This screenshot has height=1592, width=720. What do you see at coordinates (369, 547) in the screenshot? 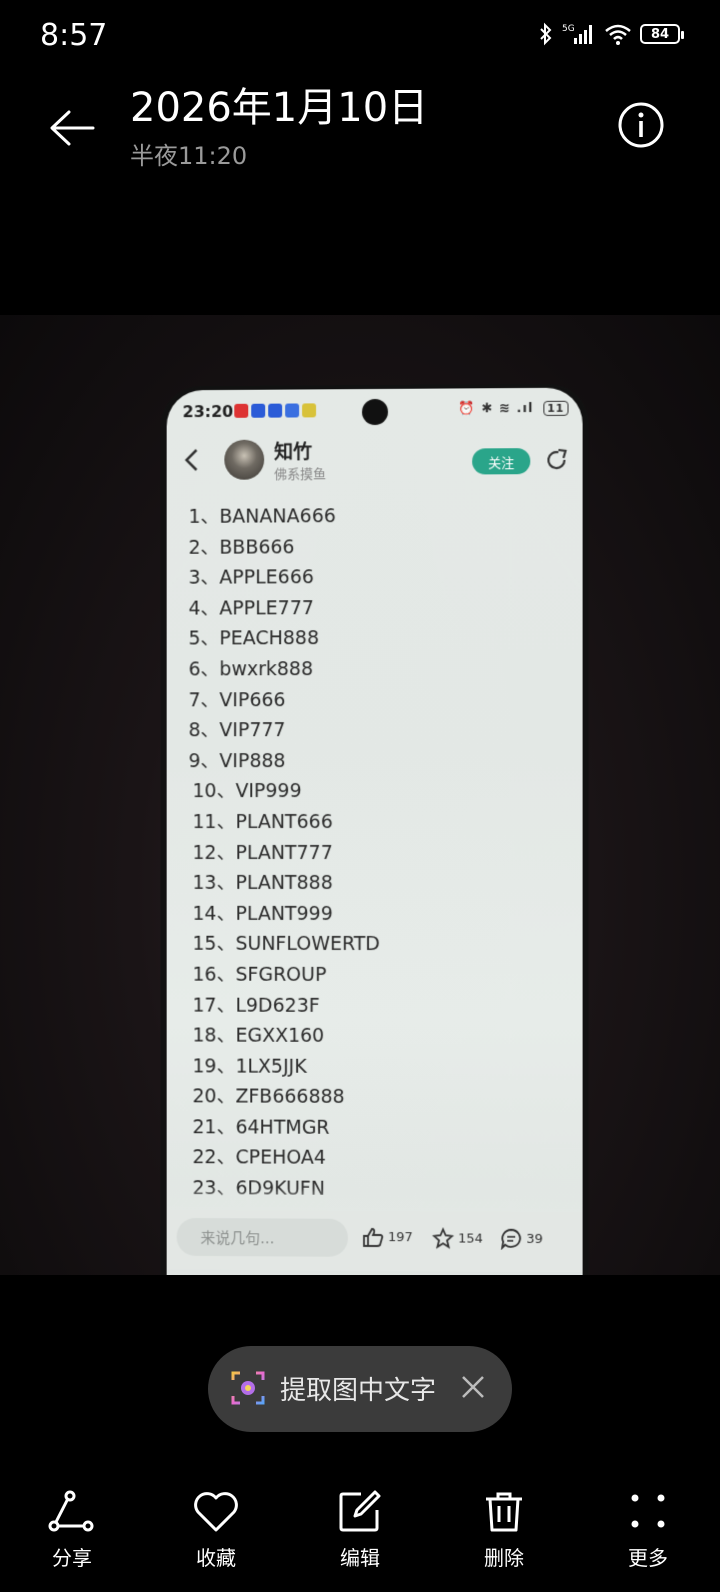
I see `list-item: 2、BBB666` at bounding box center [369, 547].